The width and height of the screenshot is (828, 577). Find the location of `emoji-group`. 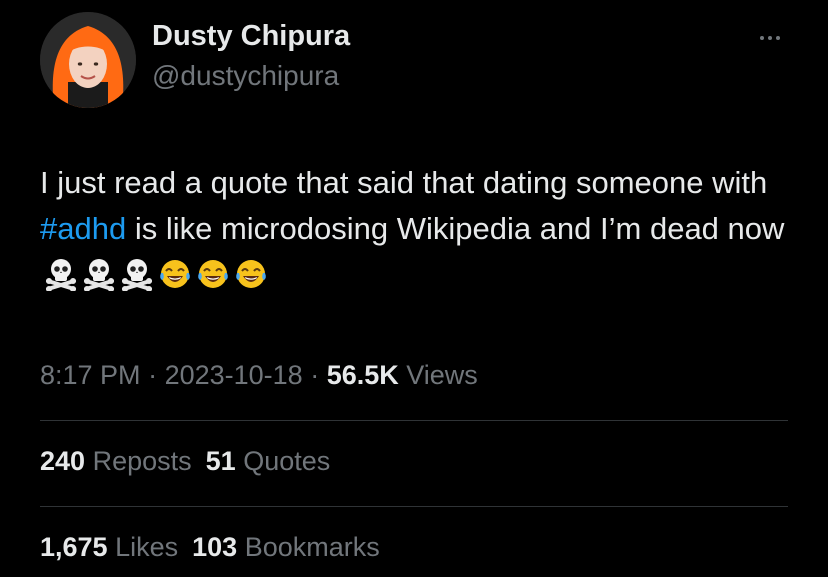

emoji-group is located at coordinates (154, 274).